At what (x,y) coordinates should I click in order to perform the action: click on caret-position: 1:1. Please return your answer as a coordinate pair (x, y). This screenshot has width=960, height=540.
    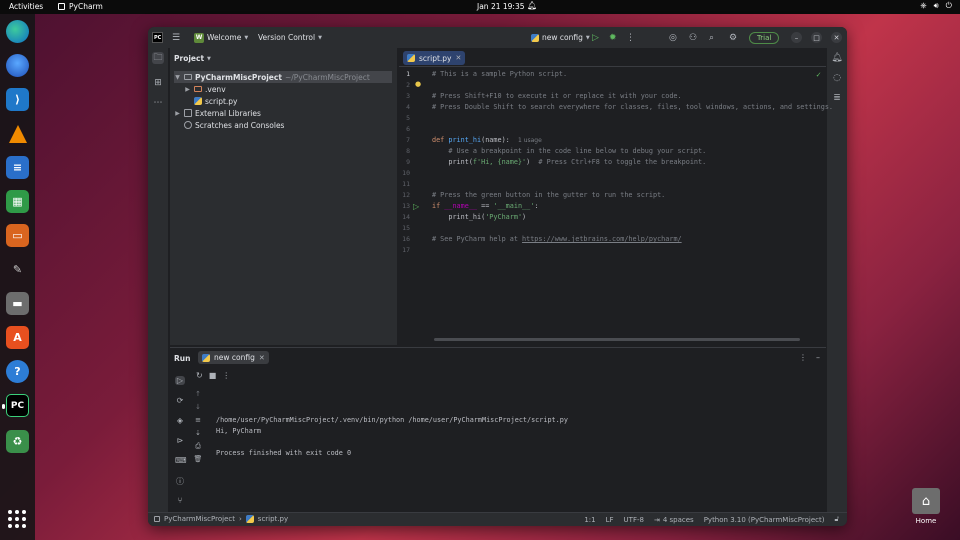
    Looking at the image, I should click on (589, 520).